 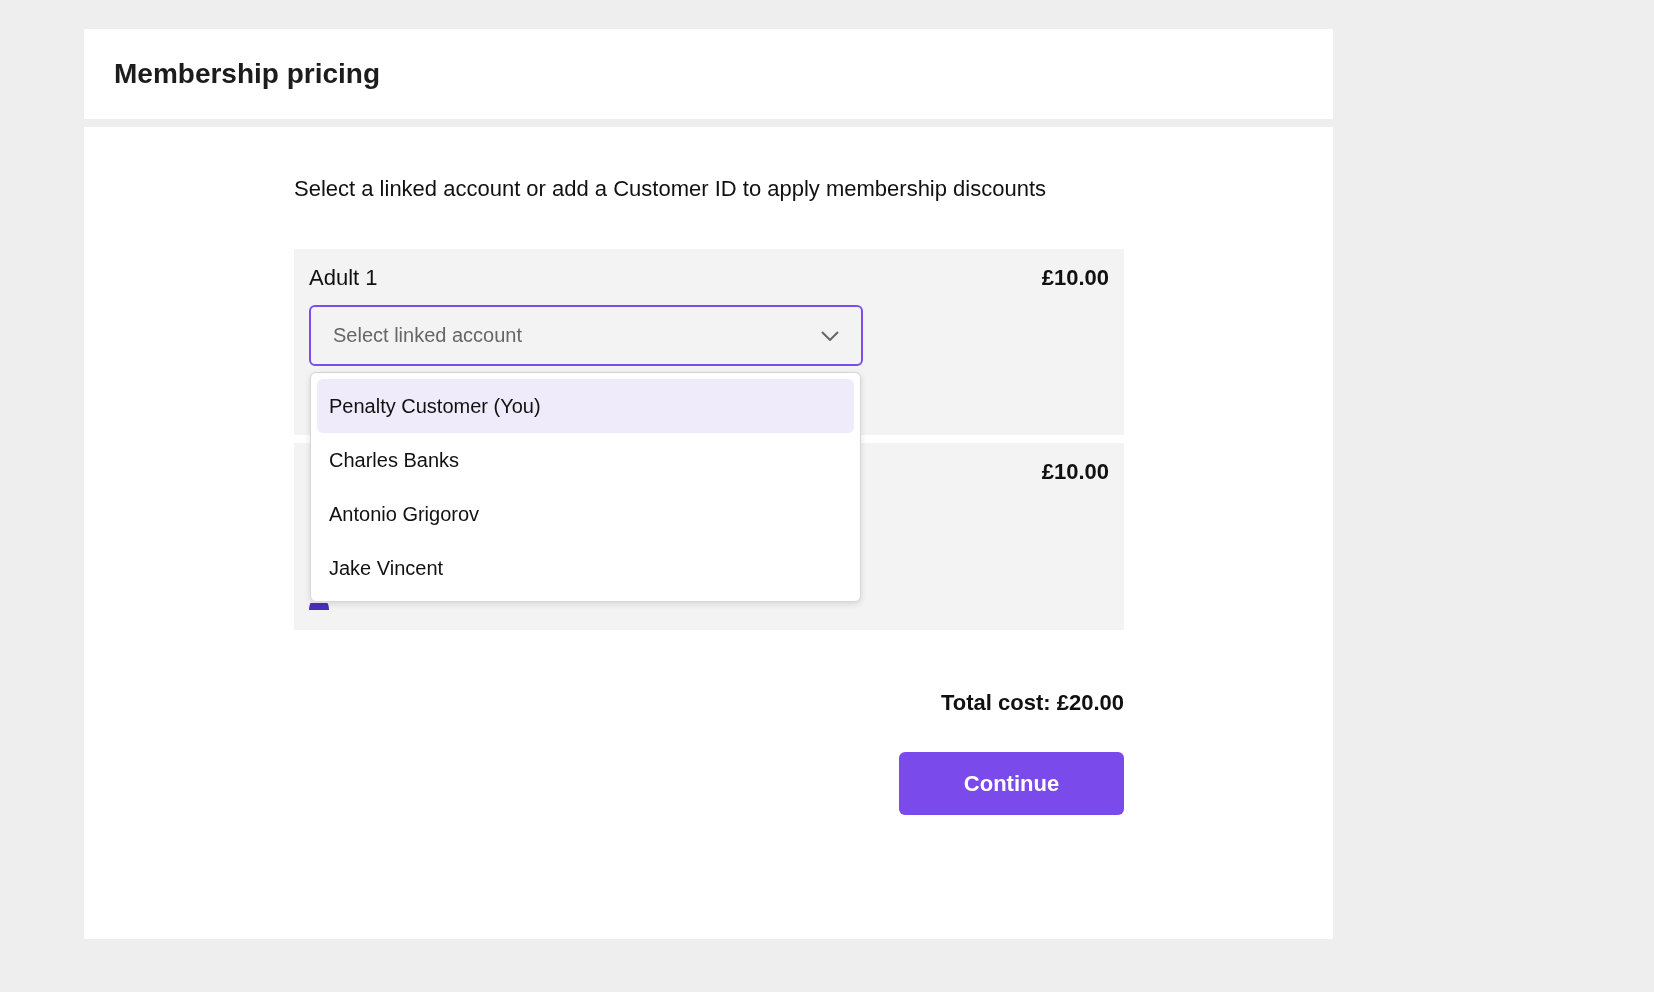 I want to click on chevron-down-icon, so click(x=830, y=335).